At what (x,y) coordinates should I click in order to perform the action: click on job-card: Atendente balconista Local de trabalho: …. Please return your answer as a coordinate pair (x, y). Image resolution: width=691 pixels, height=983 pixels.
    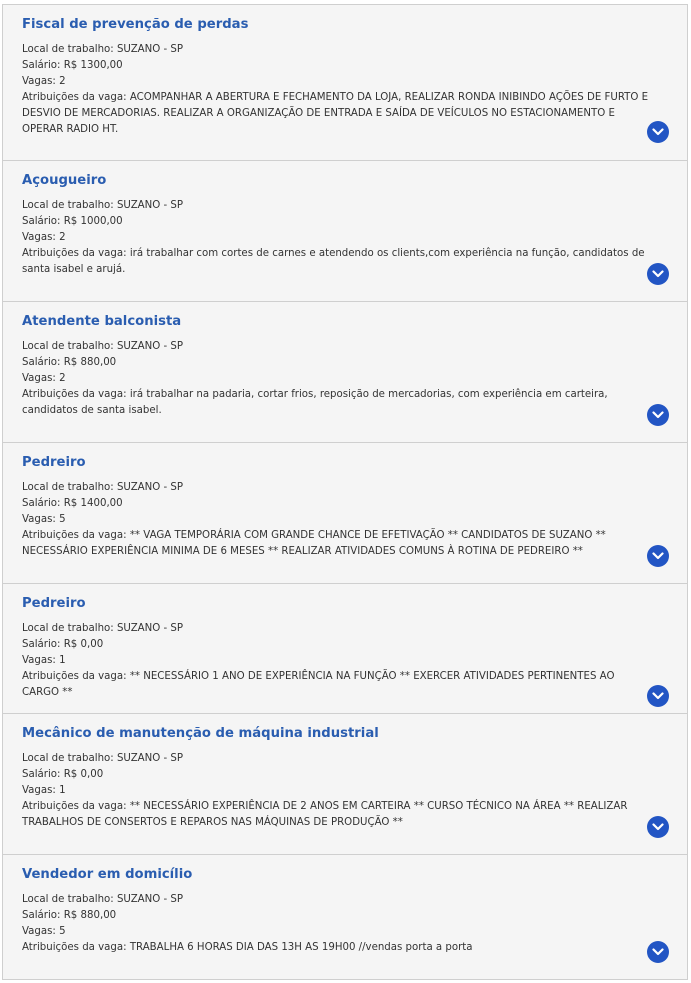
    Looking at the image, I should click on (345, 372).